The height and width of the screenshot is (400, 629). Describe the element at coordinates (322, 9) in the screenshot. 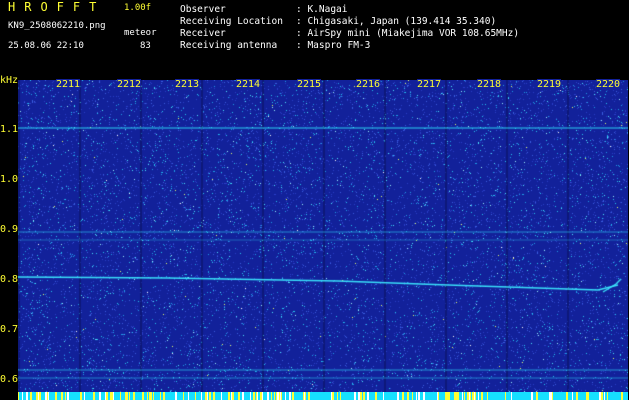

I see `observer-value: : K.Nagai` at that location.